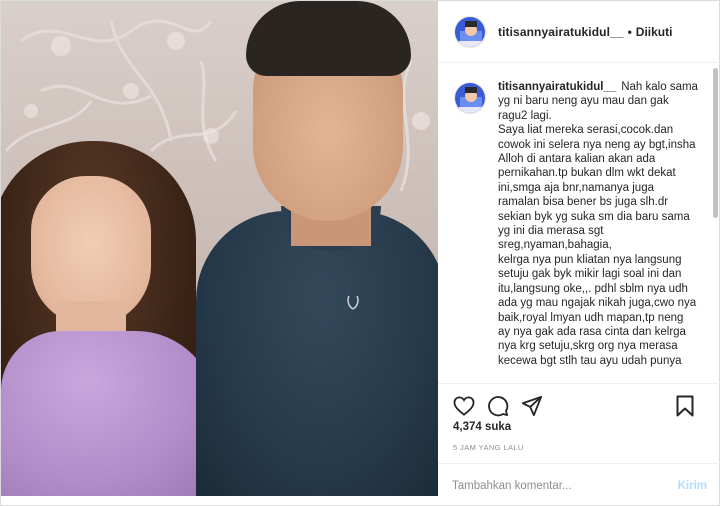  I want to click on caption-avatar, so click(470, 98).